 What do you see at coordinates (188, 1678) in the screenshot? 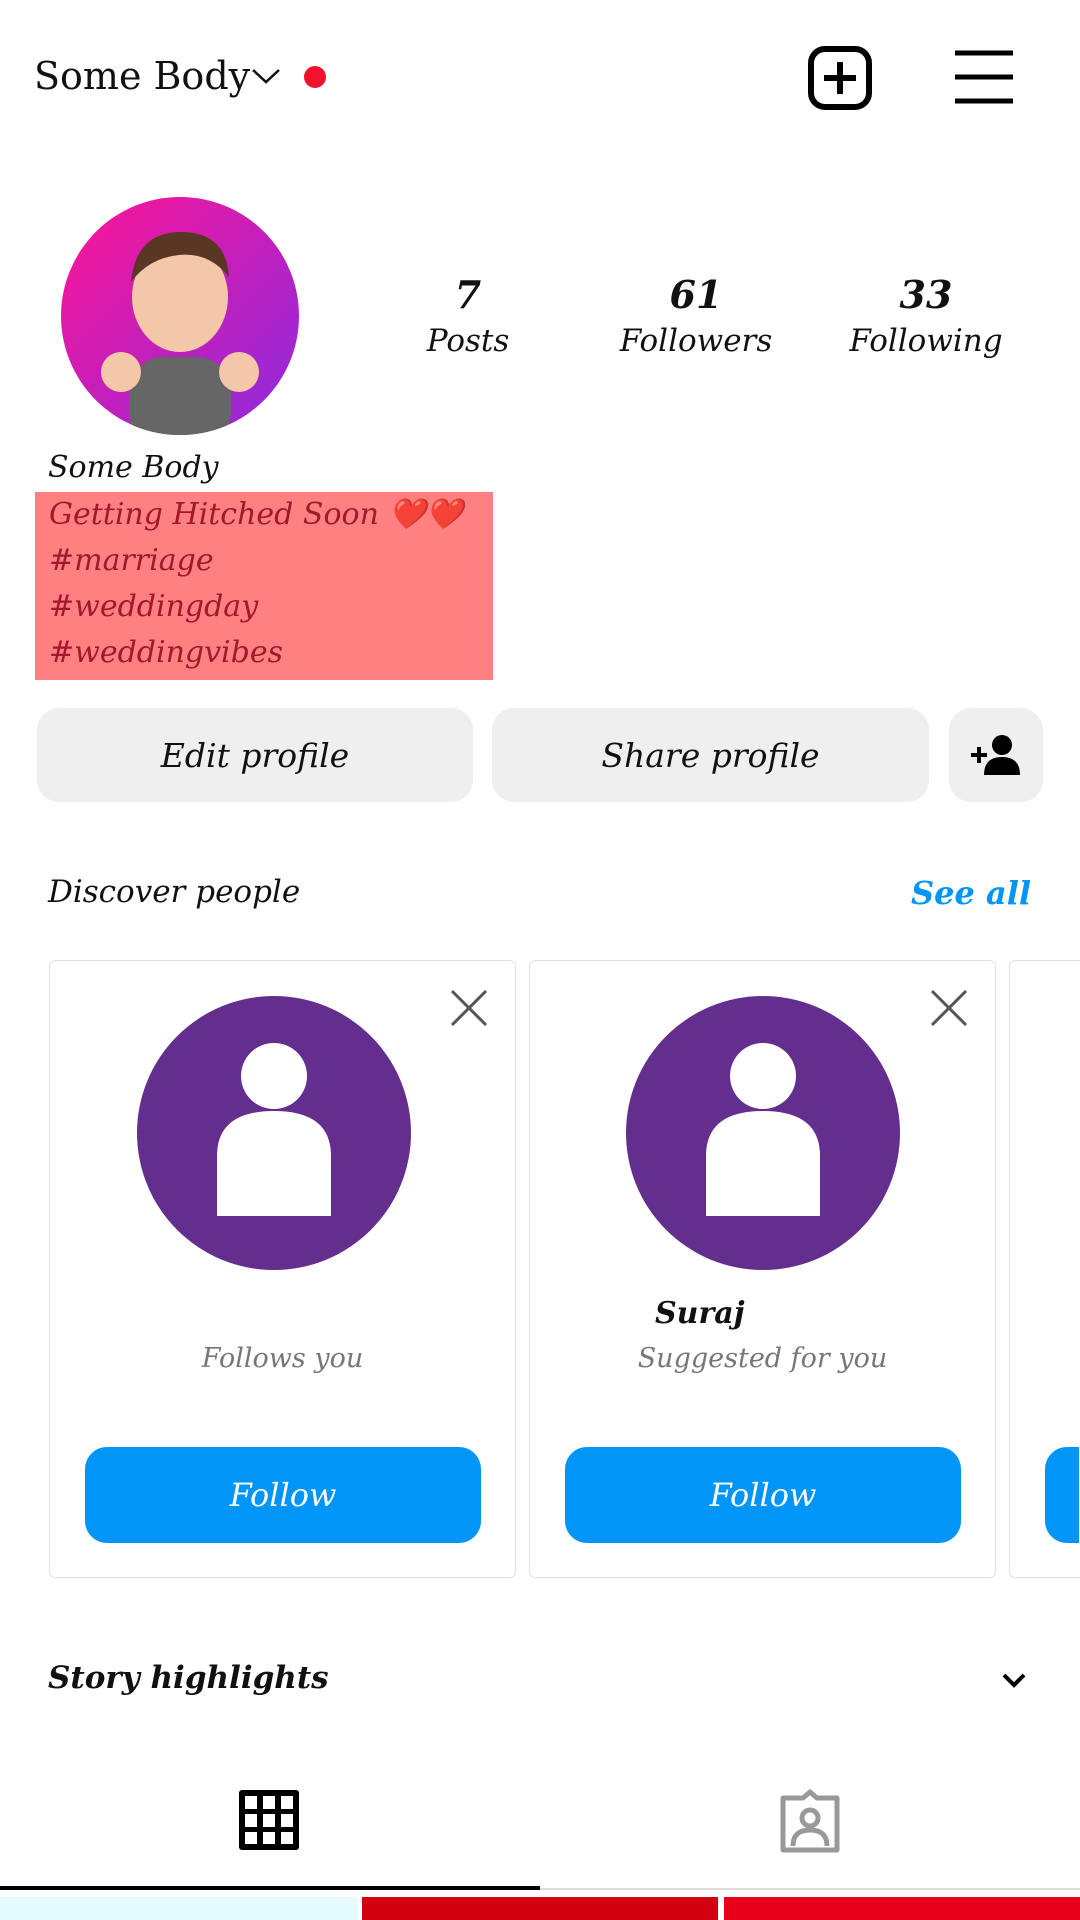
I see `story-highlights-title: Story highlights` at bounding box center [188, 1678].